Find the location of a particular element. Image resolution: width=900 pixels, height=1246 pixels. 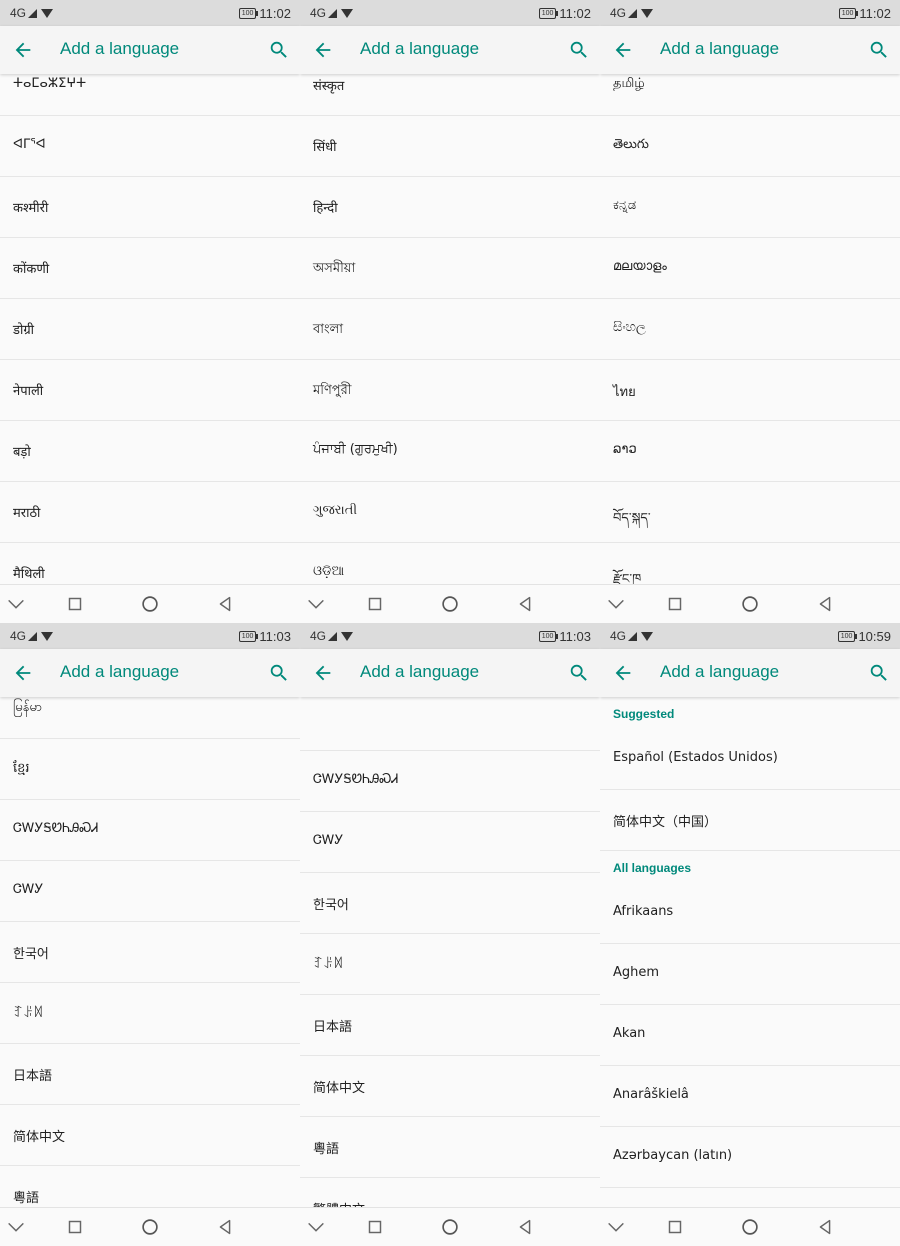

language-list-item: Azərbaycan (latın) is located at coordinates (750, 1157).